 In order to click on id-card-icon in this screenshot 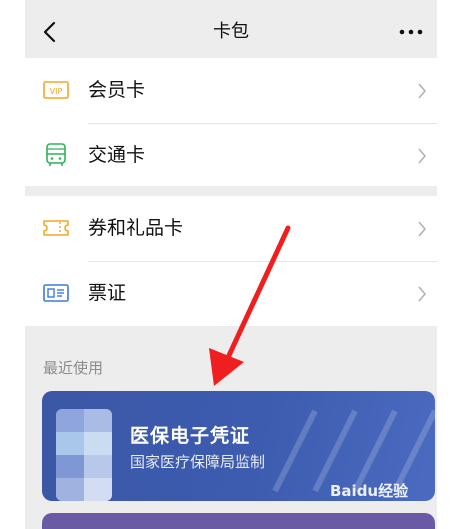, I will do `click(56, 293)`.